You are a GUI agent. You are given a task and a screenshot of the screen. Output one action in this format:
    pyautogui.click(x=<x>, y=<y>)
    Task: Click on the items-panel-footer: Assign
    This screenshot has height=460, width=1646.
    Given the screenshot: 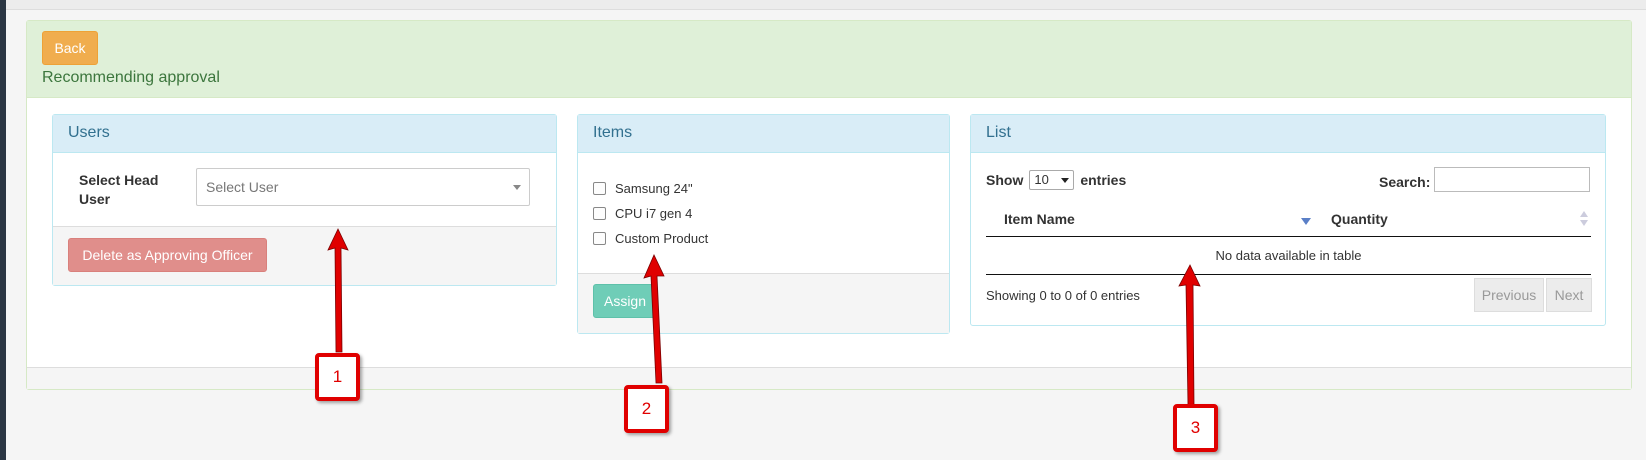 What is the action you would take?
    pyautogui.click(x=763, y=303)
    